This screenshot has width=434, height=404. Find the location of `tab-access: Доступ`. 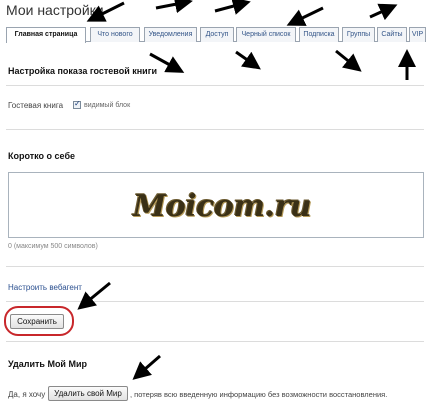

tab-access: Доступ is located at coordinates (217, 34).